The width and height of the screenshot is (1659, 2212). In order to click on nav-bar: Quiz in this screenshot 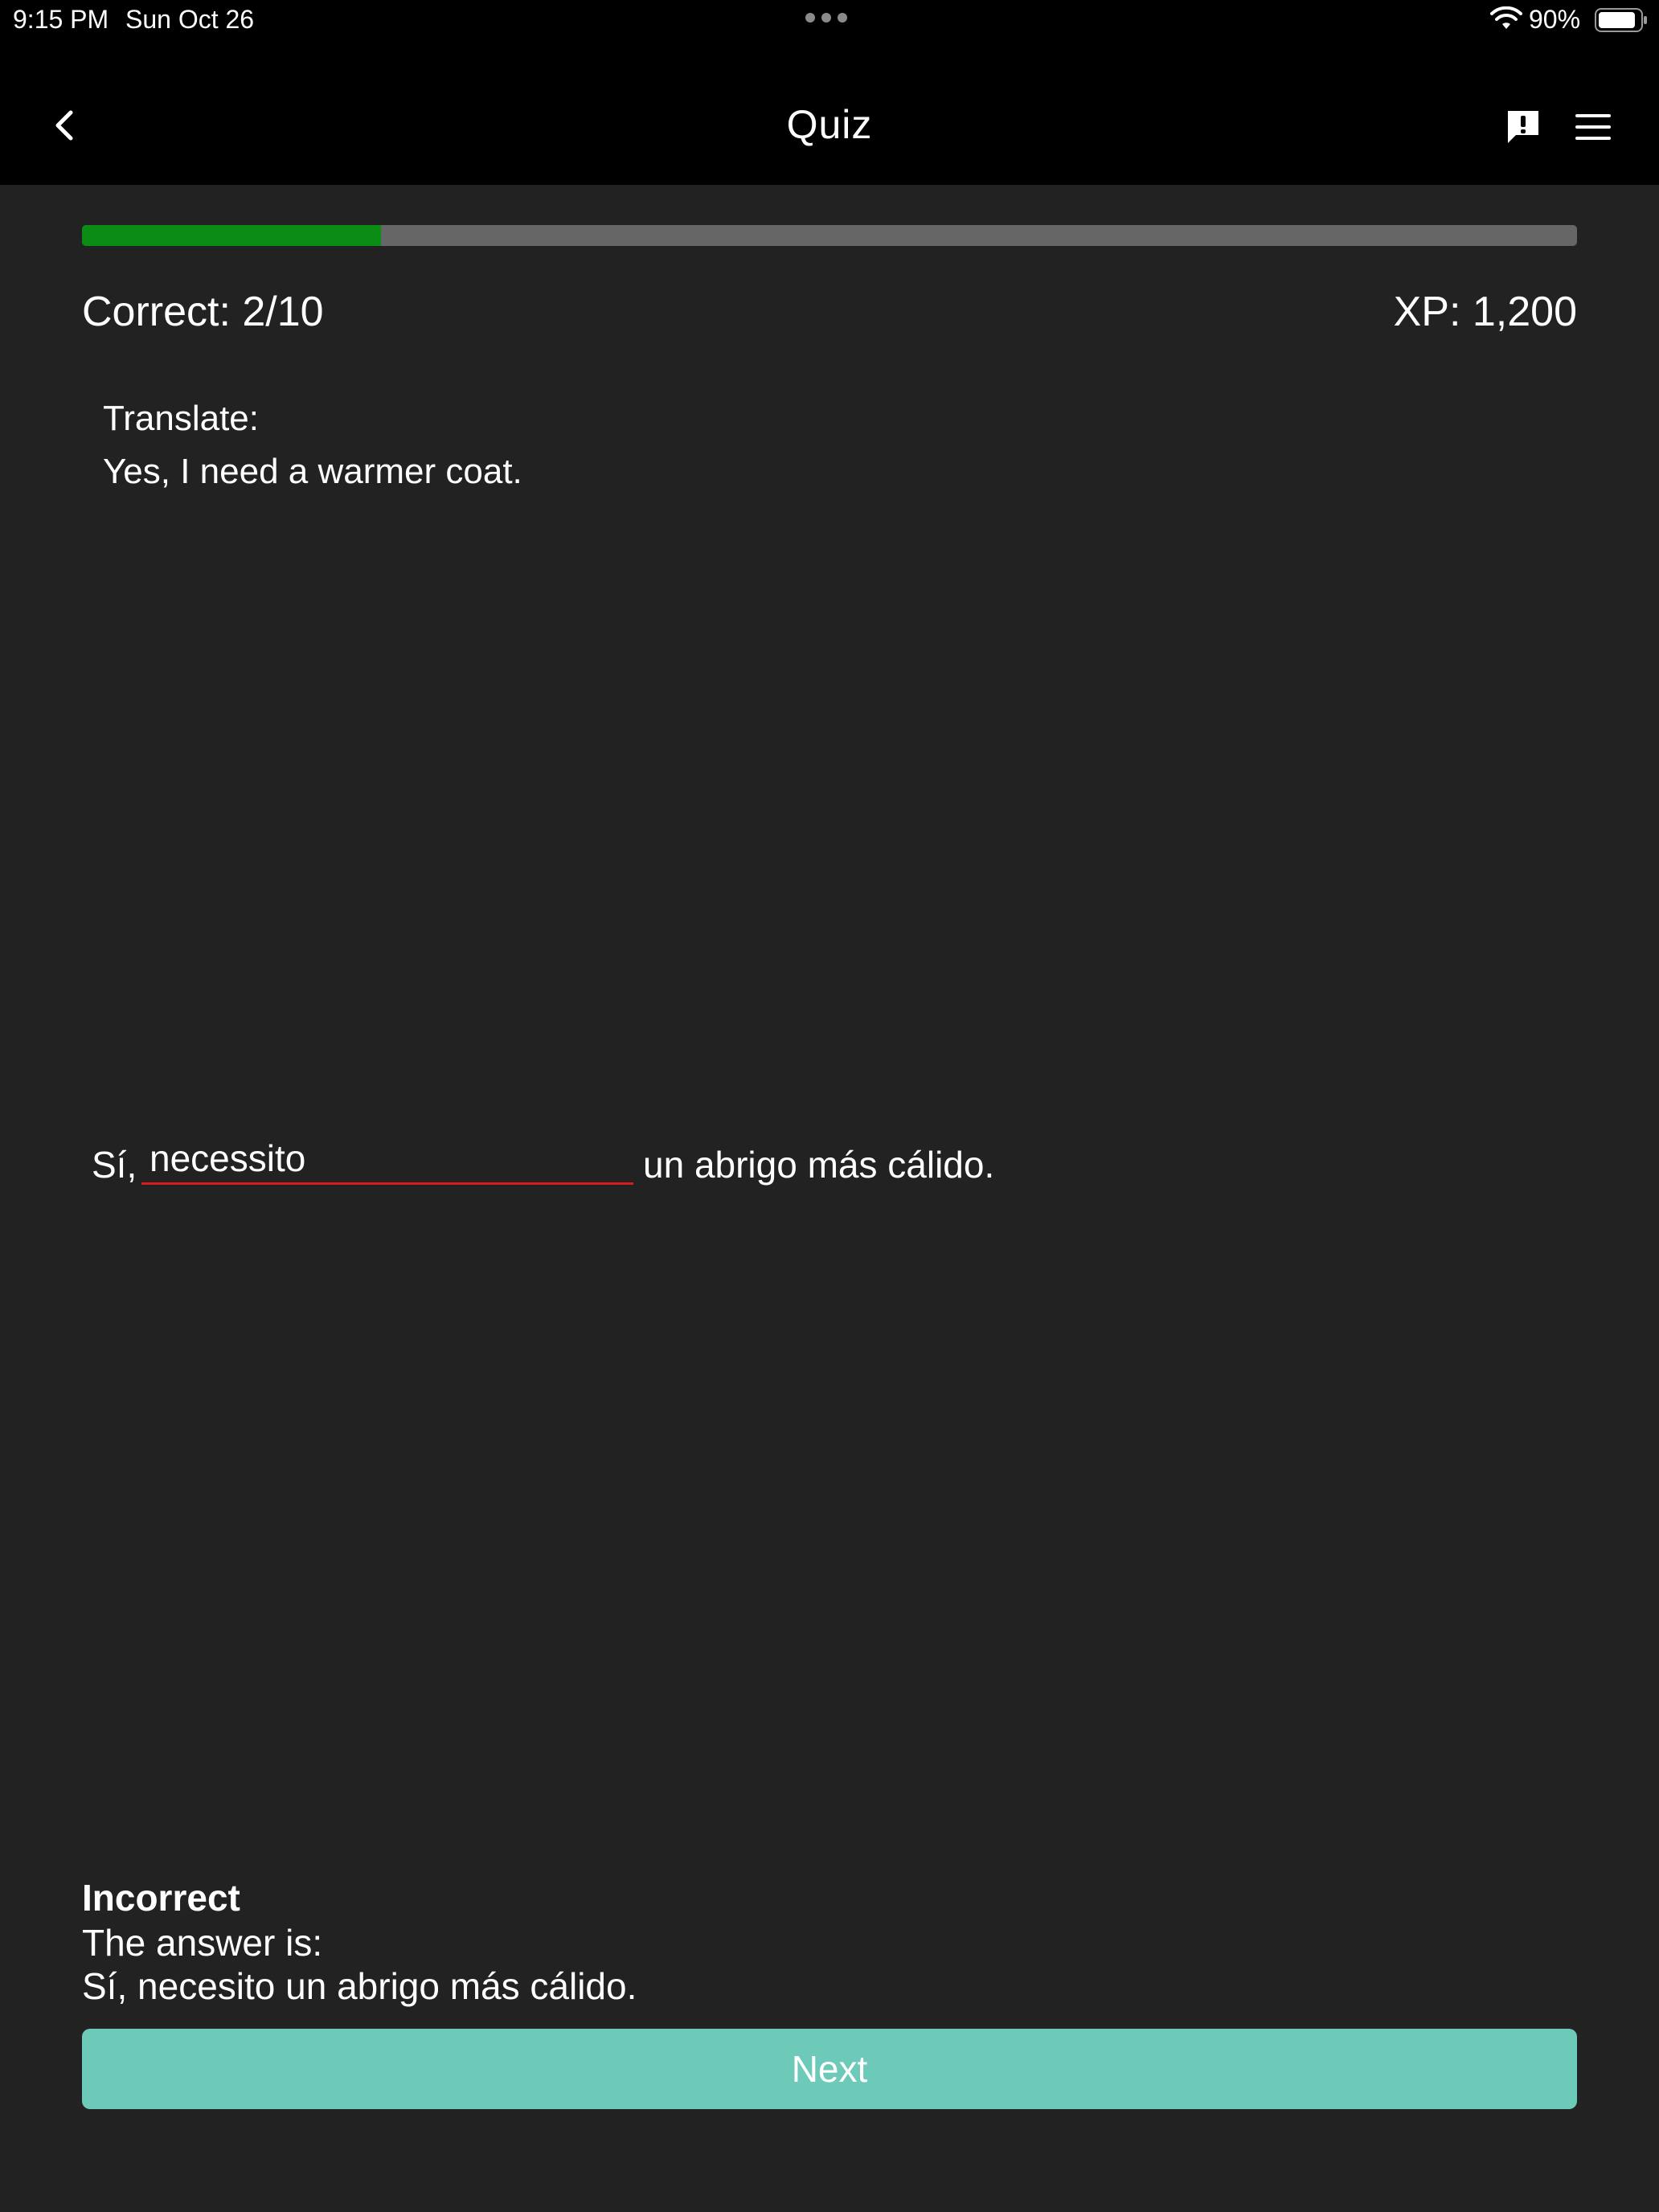, I will do `click(829, 112)`.